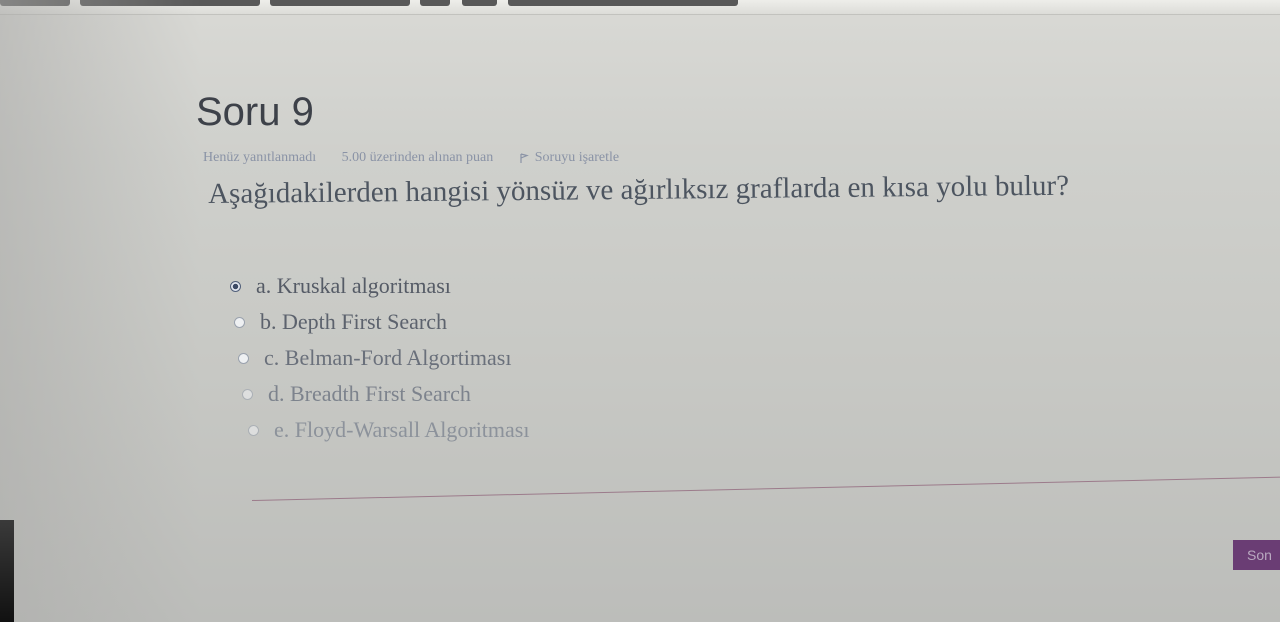 The width and height of the screenshot is (1280, 622). Describe the element at coordinates (417, 157) in the screenshot. I see `question-points: 5.00 üzerinden alınan puan` at that location.